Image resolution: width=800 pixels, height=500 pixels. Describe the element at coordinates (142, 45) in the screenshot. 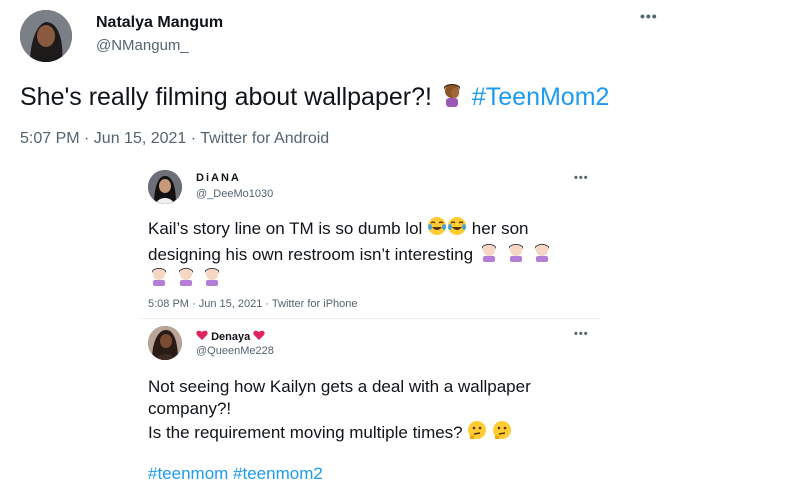

I see `author-handle: @NMangum_` at that location.